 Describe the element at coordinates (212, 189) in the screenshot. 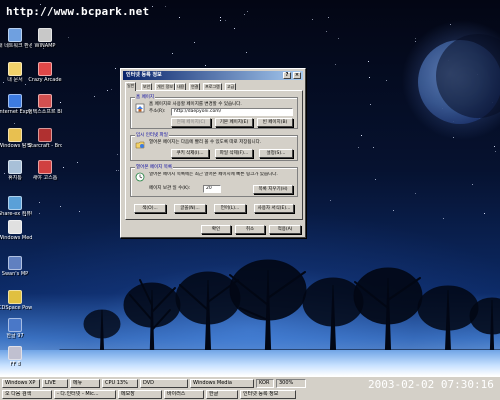

I see `history-days-spinner: 20` at that location.